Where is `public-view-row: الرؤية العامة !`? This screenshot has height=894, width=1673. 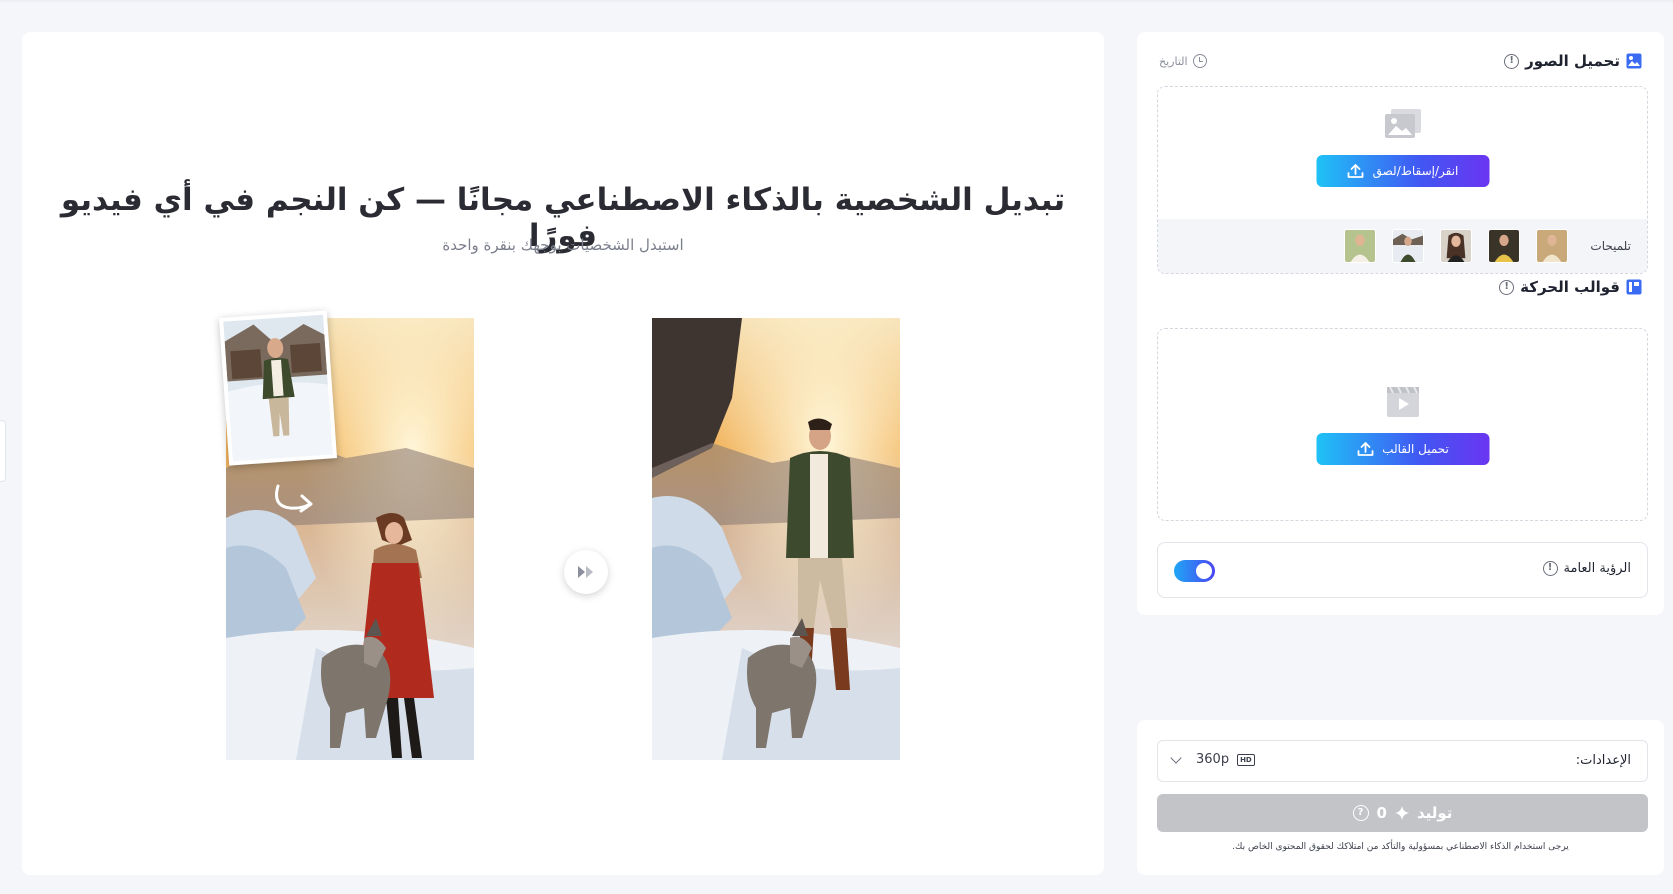 public-view-row: الرؤية العامة ! is located at coordinates (1402, 570).